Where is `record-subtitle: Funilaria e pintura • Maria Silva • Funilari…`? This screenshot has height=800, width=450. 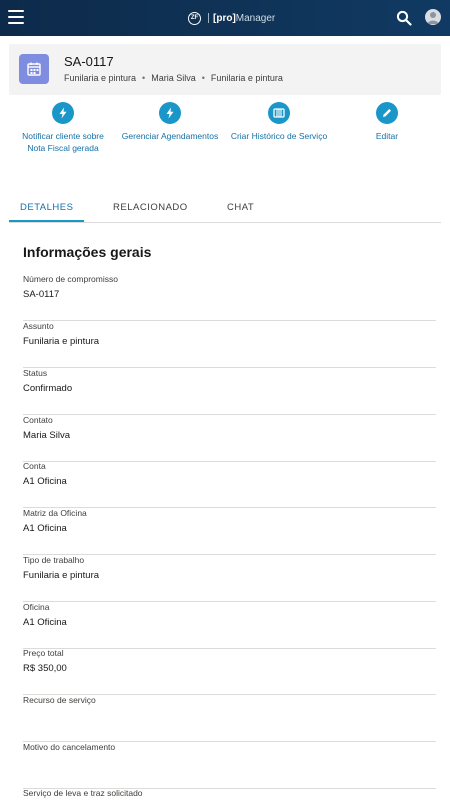 record-subtitle: Funilaria e pintura • Maria Silva • Funilari… is located at coordinates (173, 78).